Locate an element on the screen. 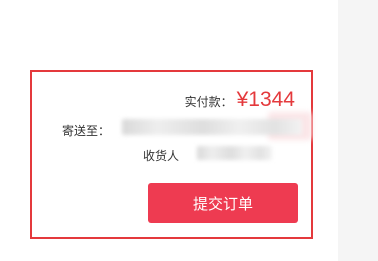 The height and width of the screenshot is (261, 378). total-payment-line: 实付款： ¥1344 is located at coordinates (240, 100).